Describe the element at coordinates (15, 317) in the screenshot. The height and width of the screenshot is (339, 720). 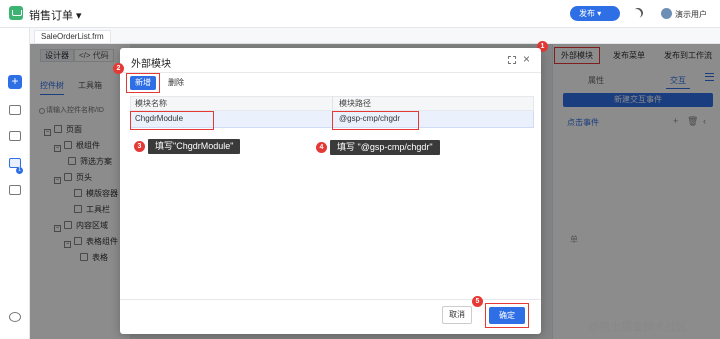
I see `settings-icon` at that location.